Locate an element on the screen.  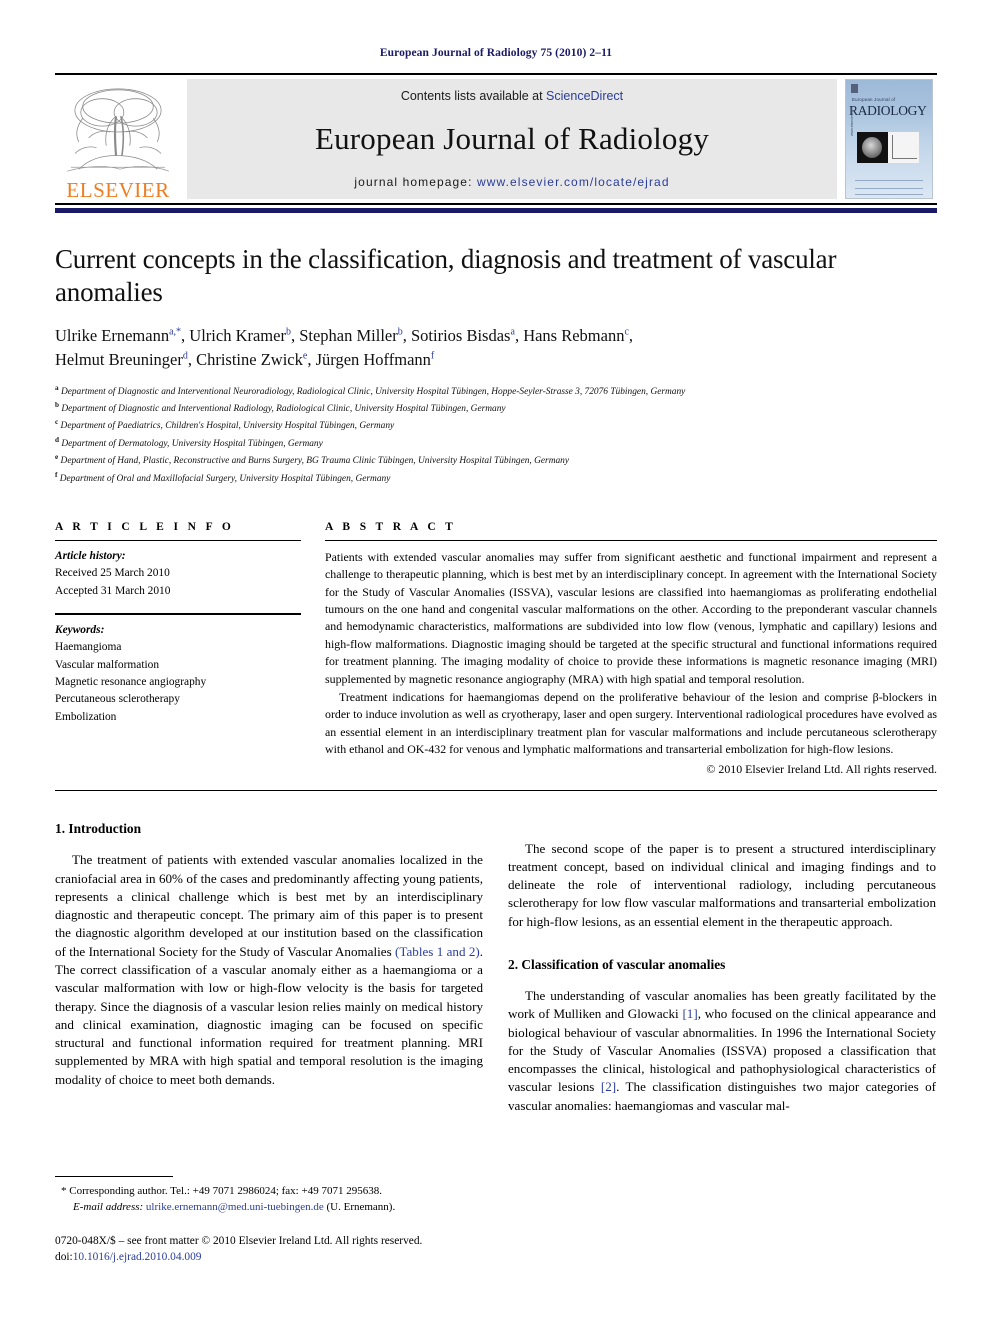
cover-figure-image is located at coordinates (888, 147).